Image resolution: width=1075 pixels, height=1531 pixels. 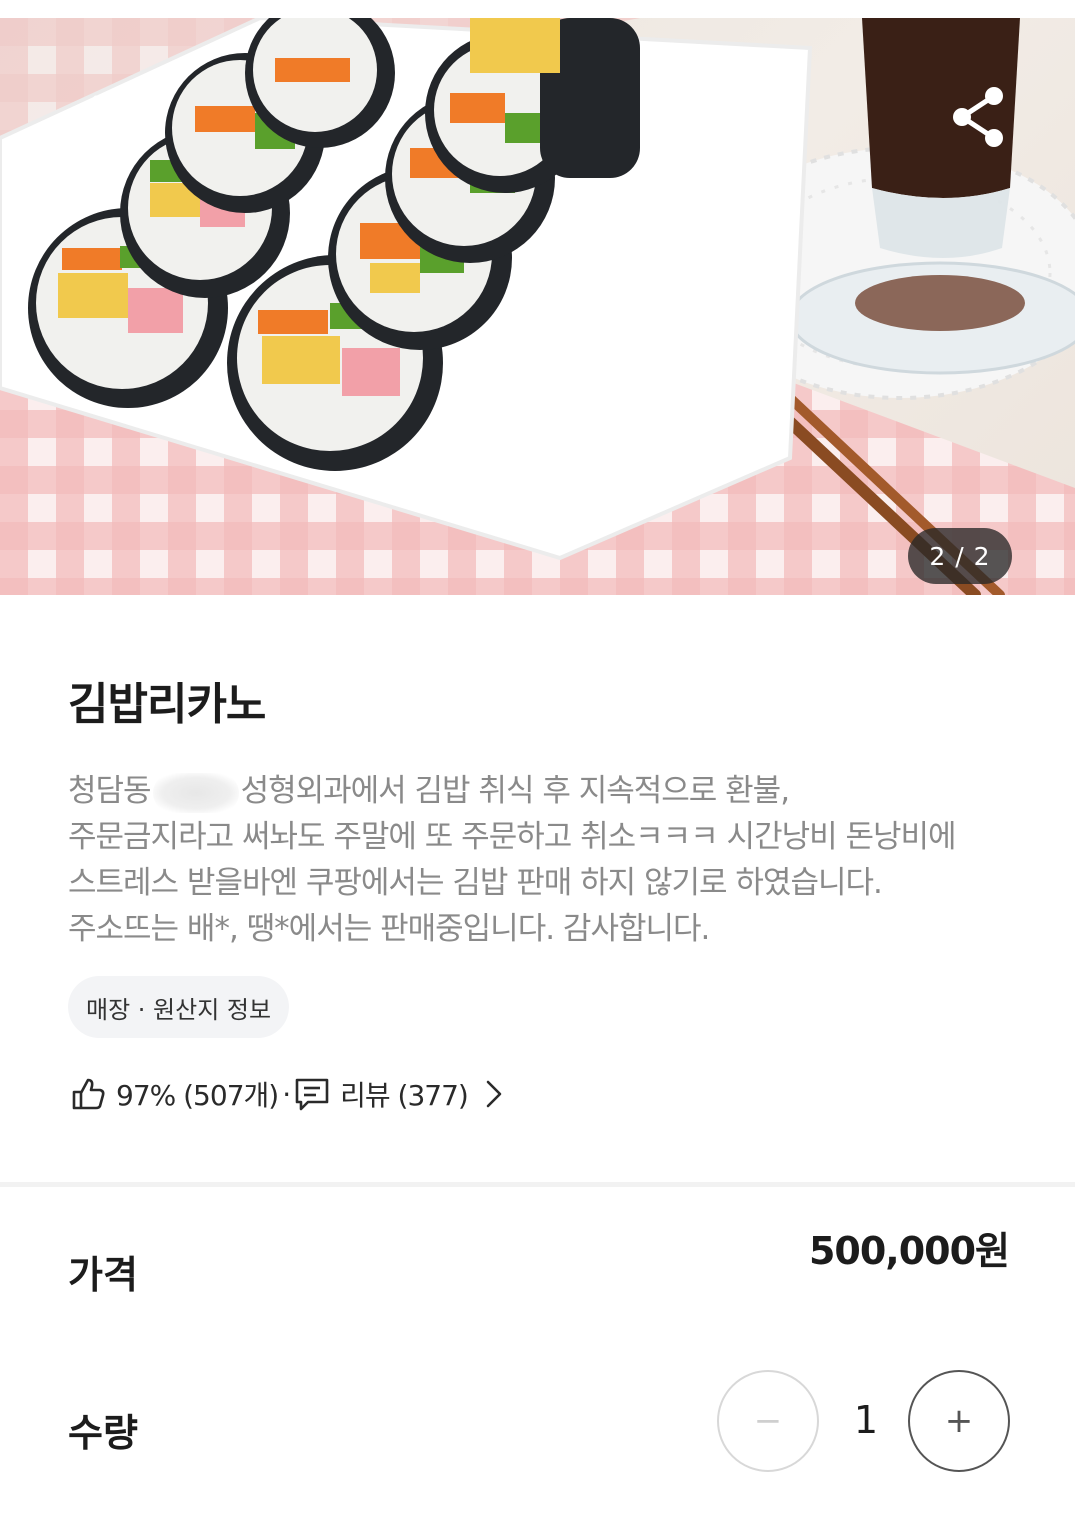 I want to click on description-line-1-end: 성형외과에서 김밥 취식 후 지속적으로 환불,, so click(x=515, y=791).